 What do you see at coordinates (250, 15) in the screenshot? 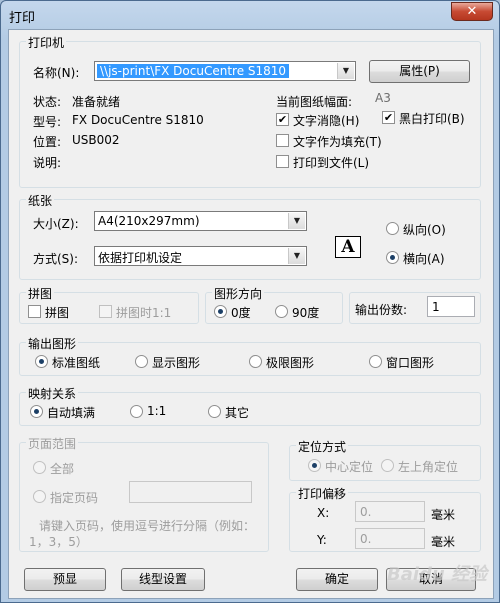
I see `title-bar: 打印 ✕` at bounding box center [250, 15].